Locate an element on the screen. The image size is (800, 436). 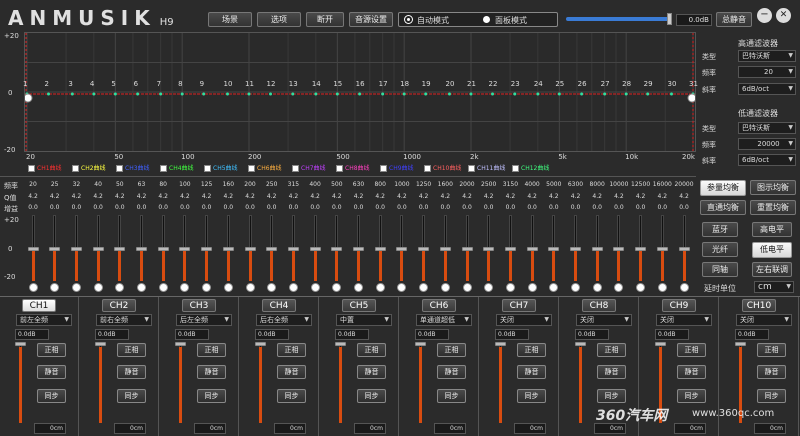
graphic-eq-button: 图示均衡 is located at coordinates (773, 187).